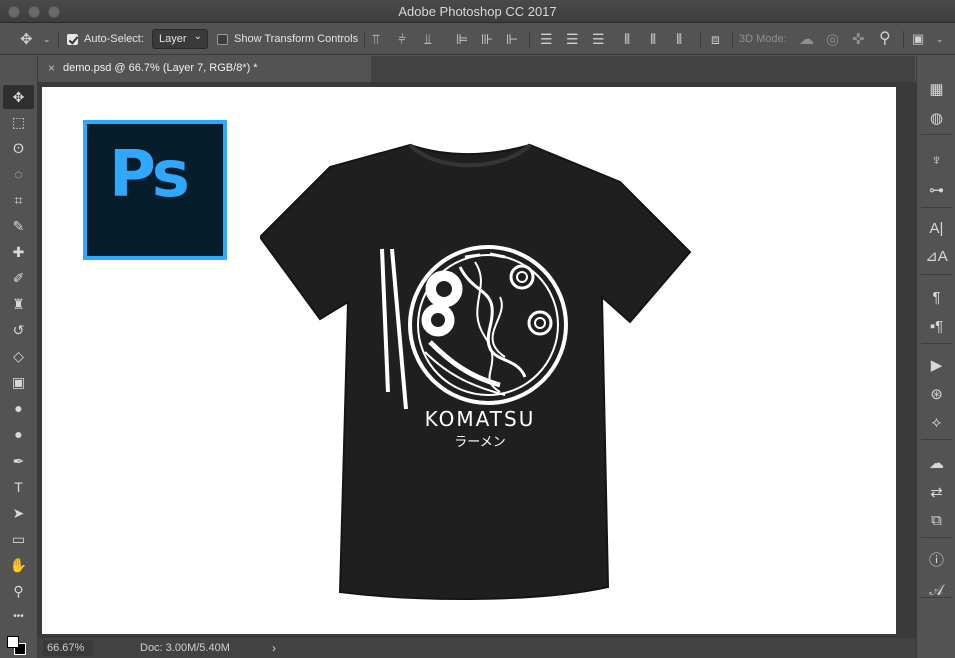 Image resolution: width=955 pixels, height=658 pixels. I want to click on rectangle-tool: ▭, so click(18, 539).